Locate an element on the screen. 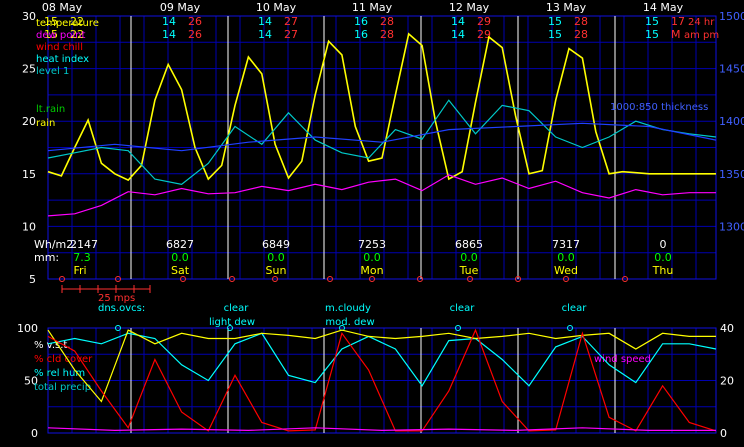  sky-label: m.cloudy is located at coordinates (348, 308).